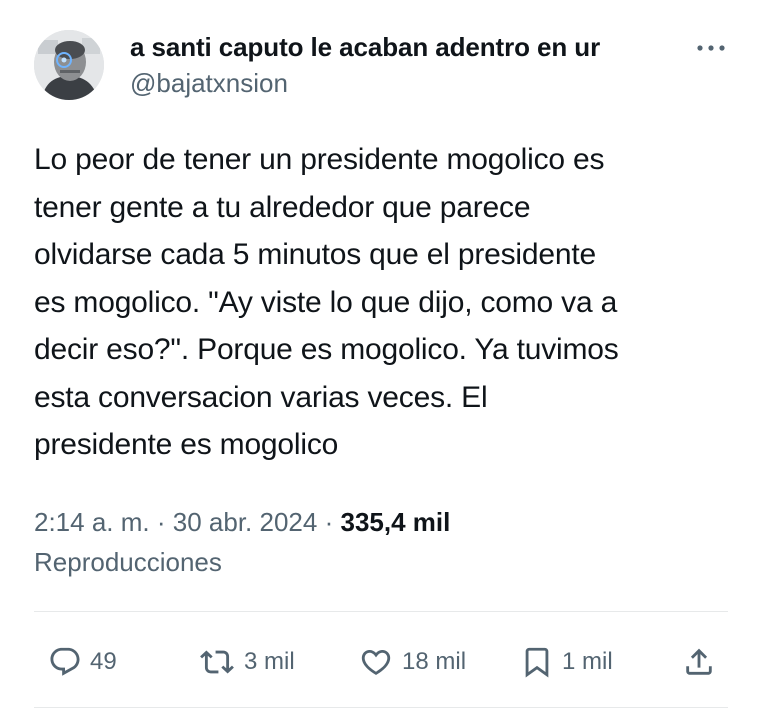  Describe the element at coordinates (381, 611) in the screenshot. I see `divider` at that location.